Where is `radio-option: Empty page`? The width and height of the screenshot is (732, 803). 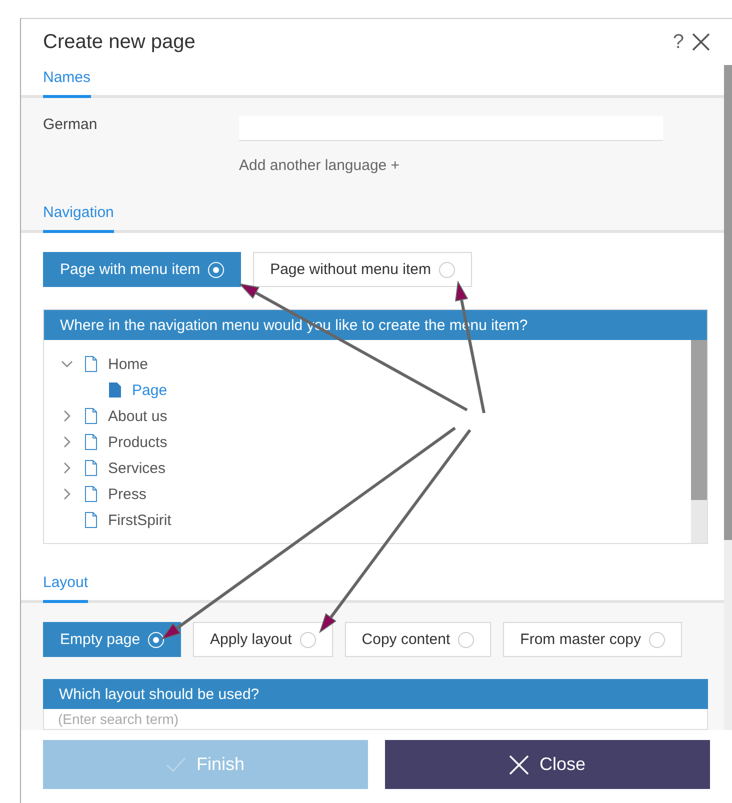
radio-option: Empty page is located at coordinates (112, 639).